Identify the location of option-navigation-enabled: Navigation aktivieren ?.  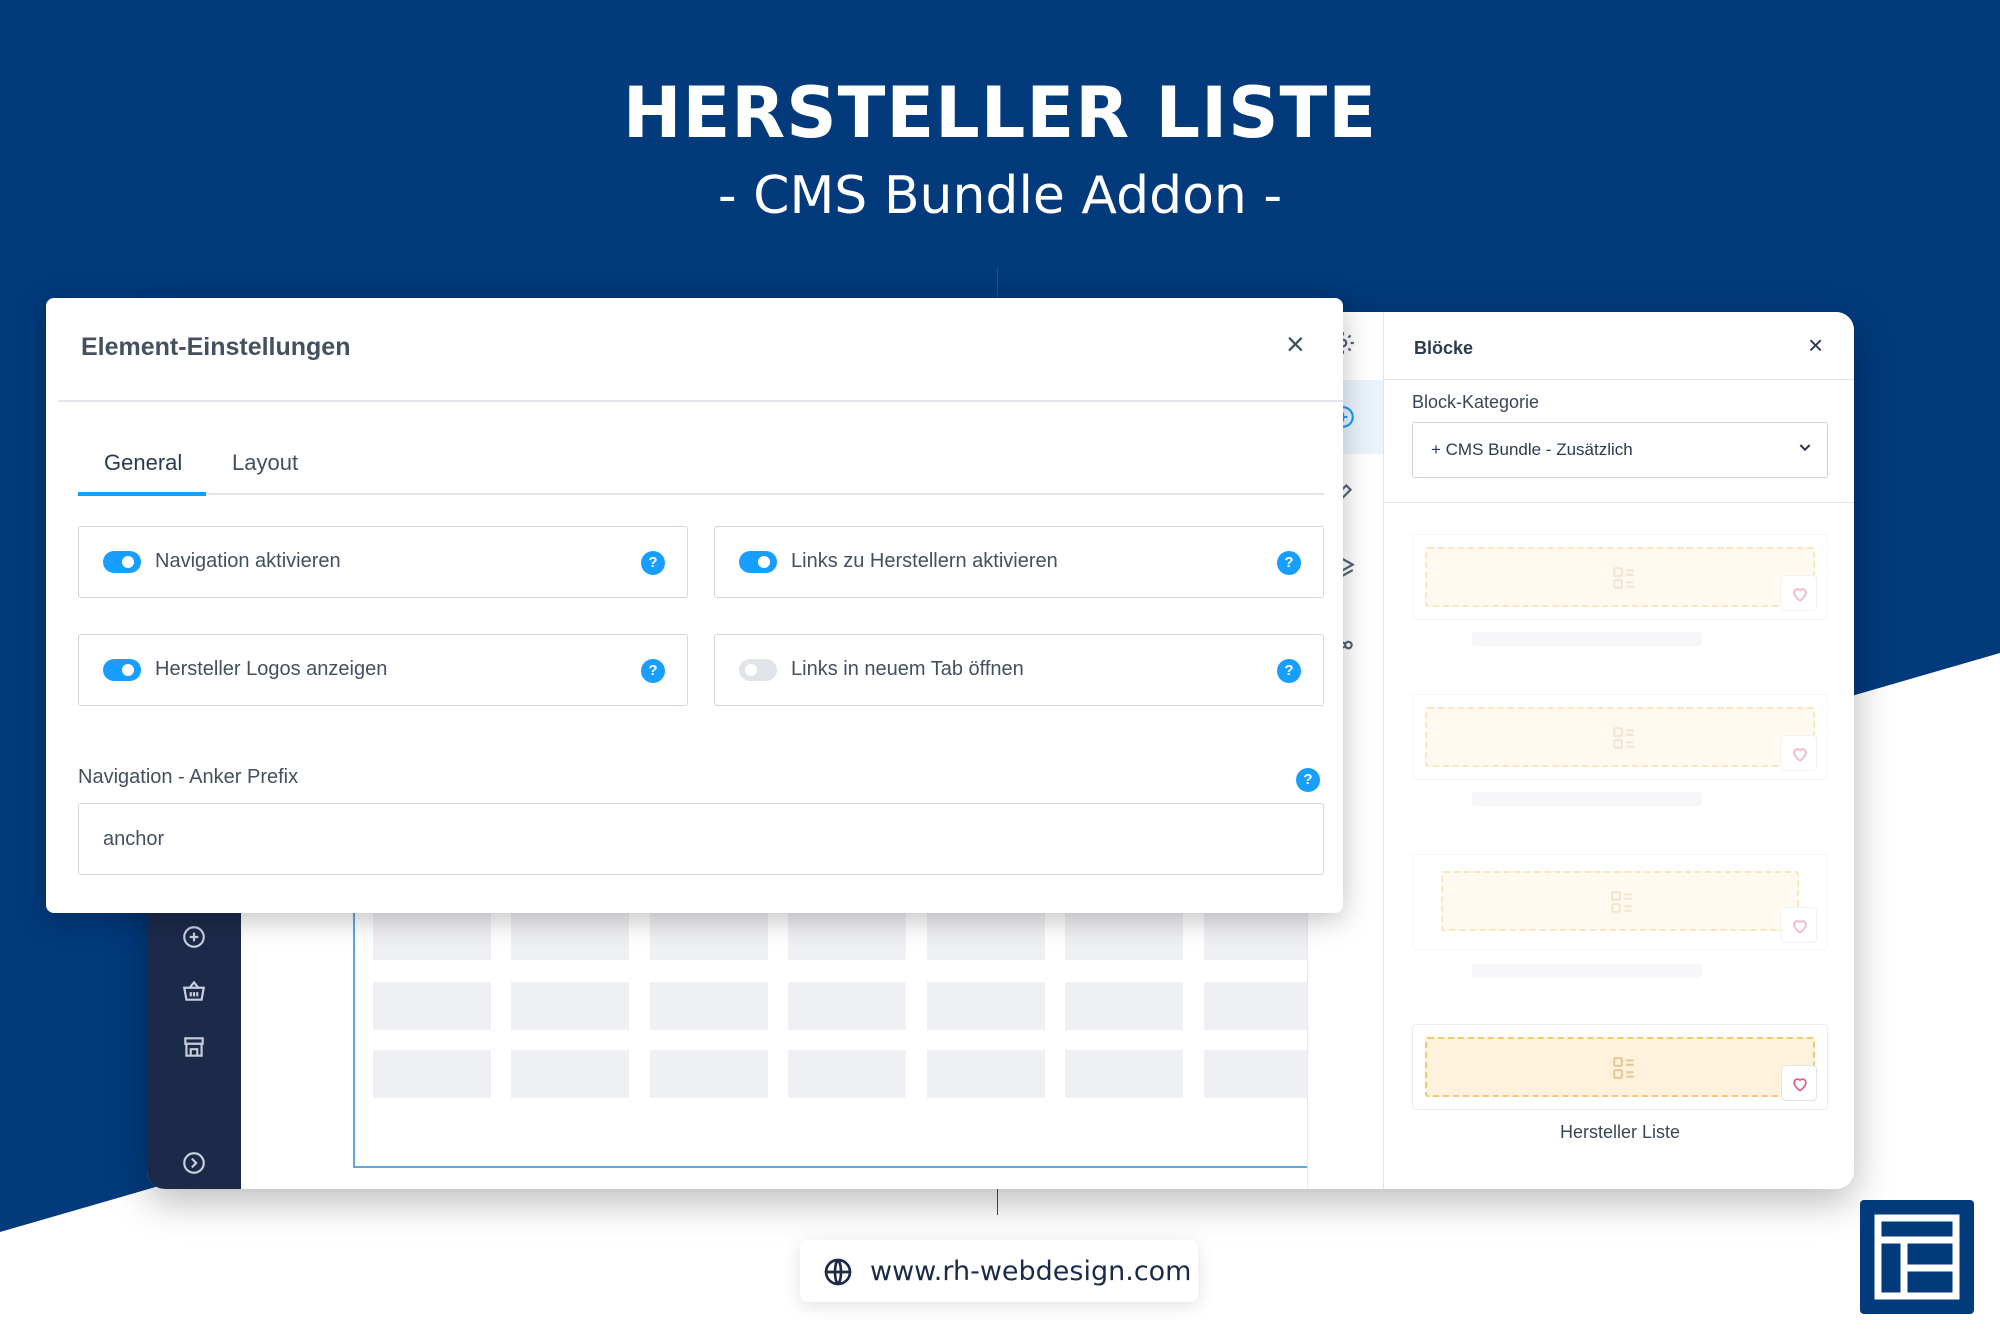
(383, 562).